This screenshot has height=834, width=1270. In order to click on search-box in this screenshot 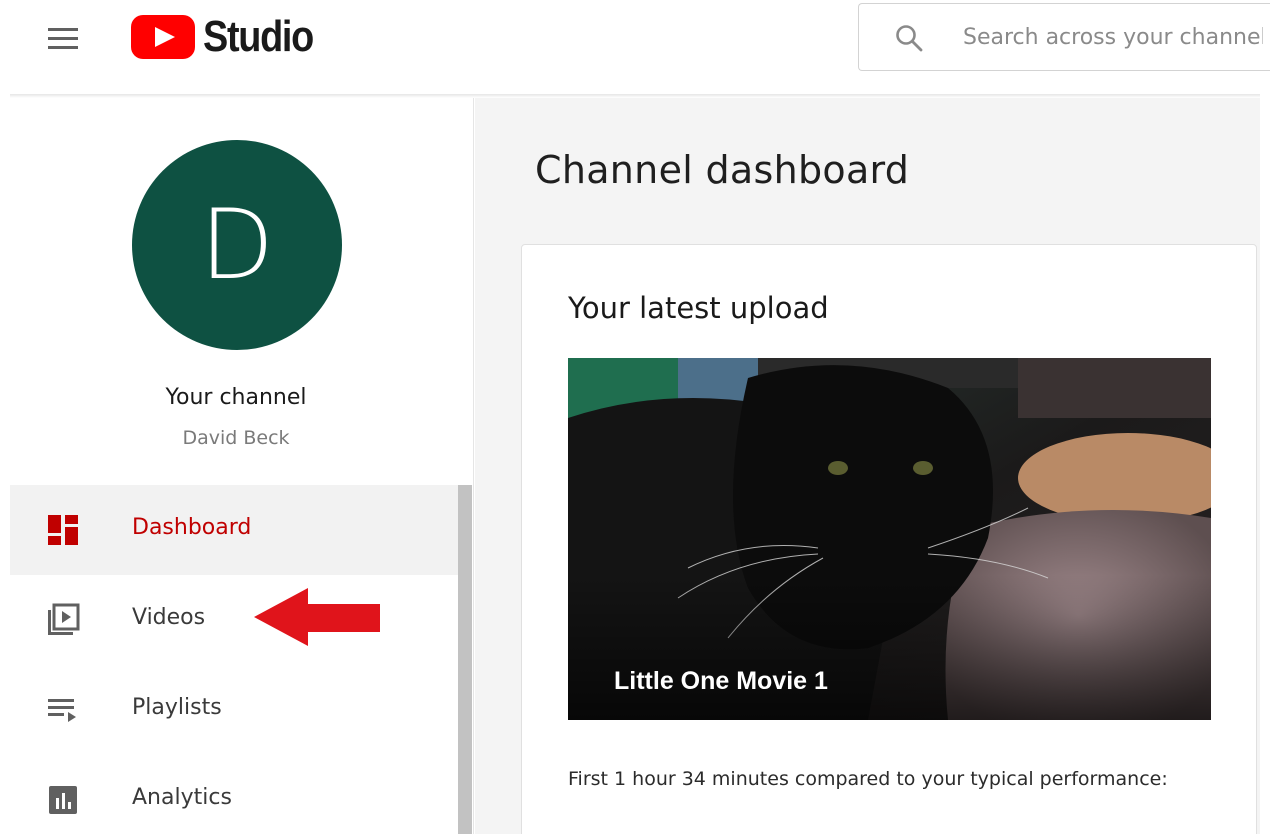, I will do `click(1064, 37)`.